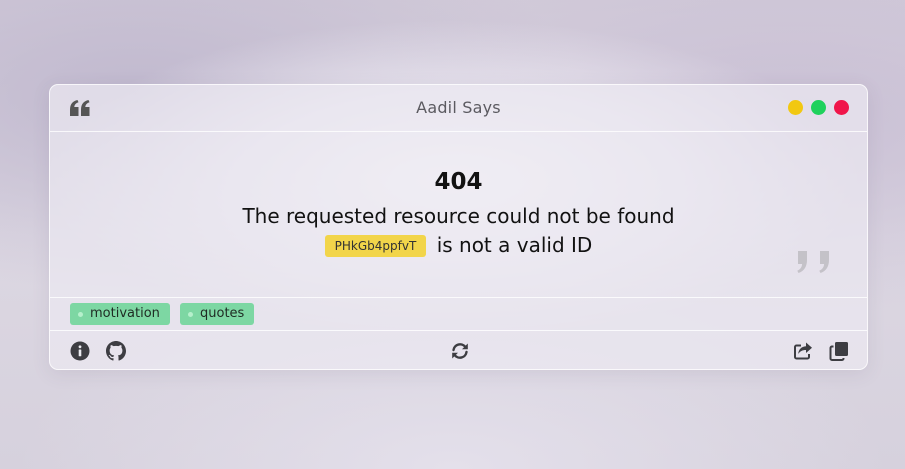 The image size is (905, 469). I want to click on tag-motivation: motivation, so click(120, 314).